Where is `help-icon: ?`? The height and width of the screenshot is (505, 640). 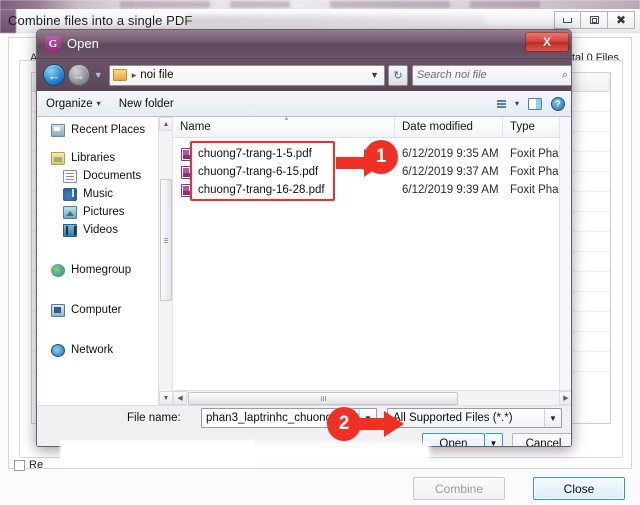 help-icon: ? is located at coordinates (558, 103).